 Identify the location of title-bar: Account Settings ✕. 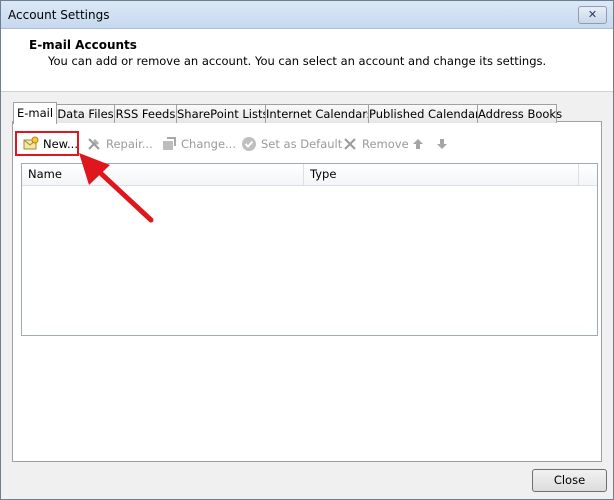
(307, 15).